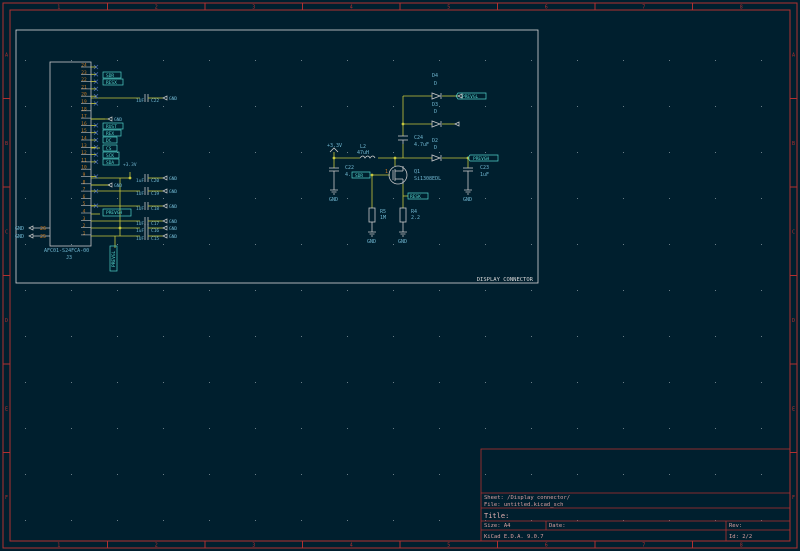 The image size is (800, 551). Describe the element at coordinates (156, 8) in the screenshot. I see `frame-col-label: 2` at that location.